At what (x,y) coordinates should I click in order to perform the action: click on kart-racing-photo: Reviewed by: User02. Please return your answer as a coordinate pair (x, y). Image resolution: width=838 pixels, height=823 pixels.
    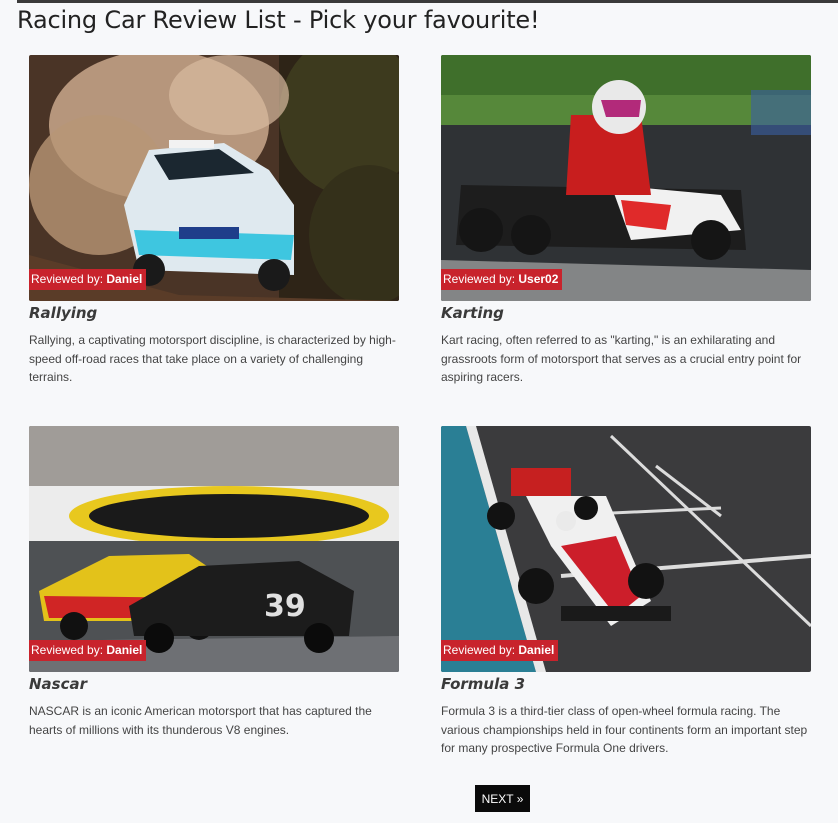
    Looking at the image, I should click on (626, 178).